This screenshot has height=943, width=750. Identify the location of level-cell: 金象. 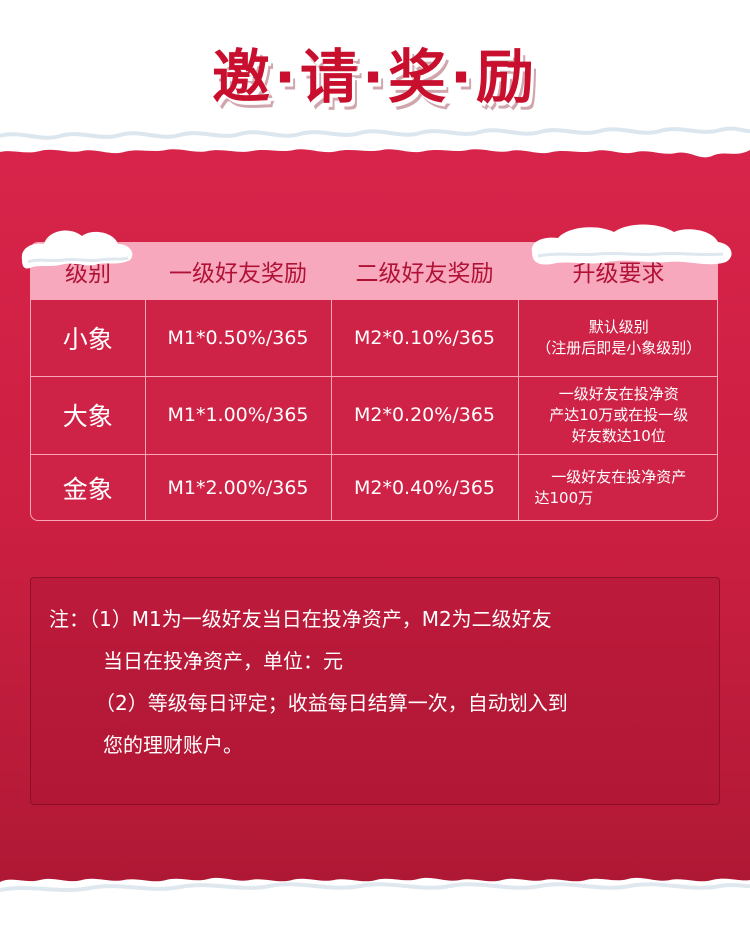
(88, 486).